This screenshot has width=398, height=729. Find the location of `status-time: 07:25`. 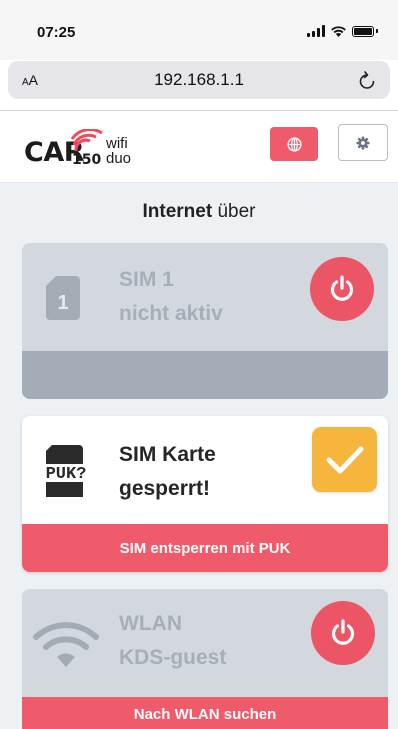

status-time: 07:25 is located at coordinates (56, 32).